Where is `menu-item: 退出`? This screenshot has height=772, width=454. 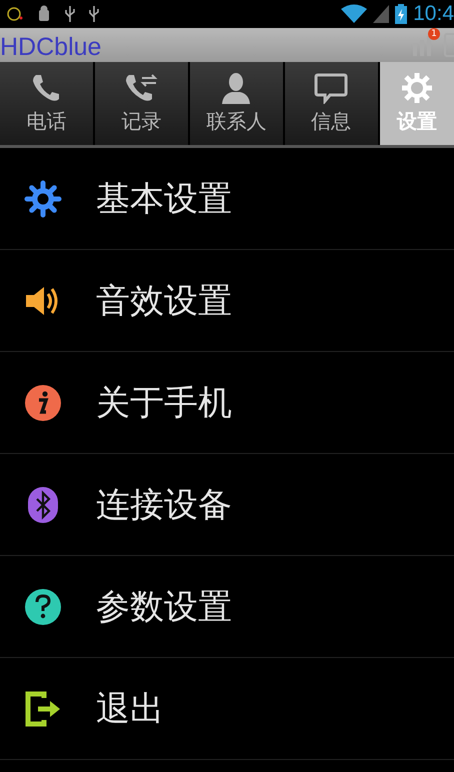
menu-item: 退出 is located at coordinates (227, 709).